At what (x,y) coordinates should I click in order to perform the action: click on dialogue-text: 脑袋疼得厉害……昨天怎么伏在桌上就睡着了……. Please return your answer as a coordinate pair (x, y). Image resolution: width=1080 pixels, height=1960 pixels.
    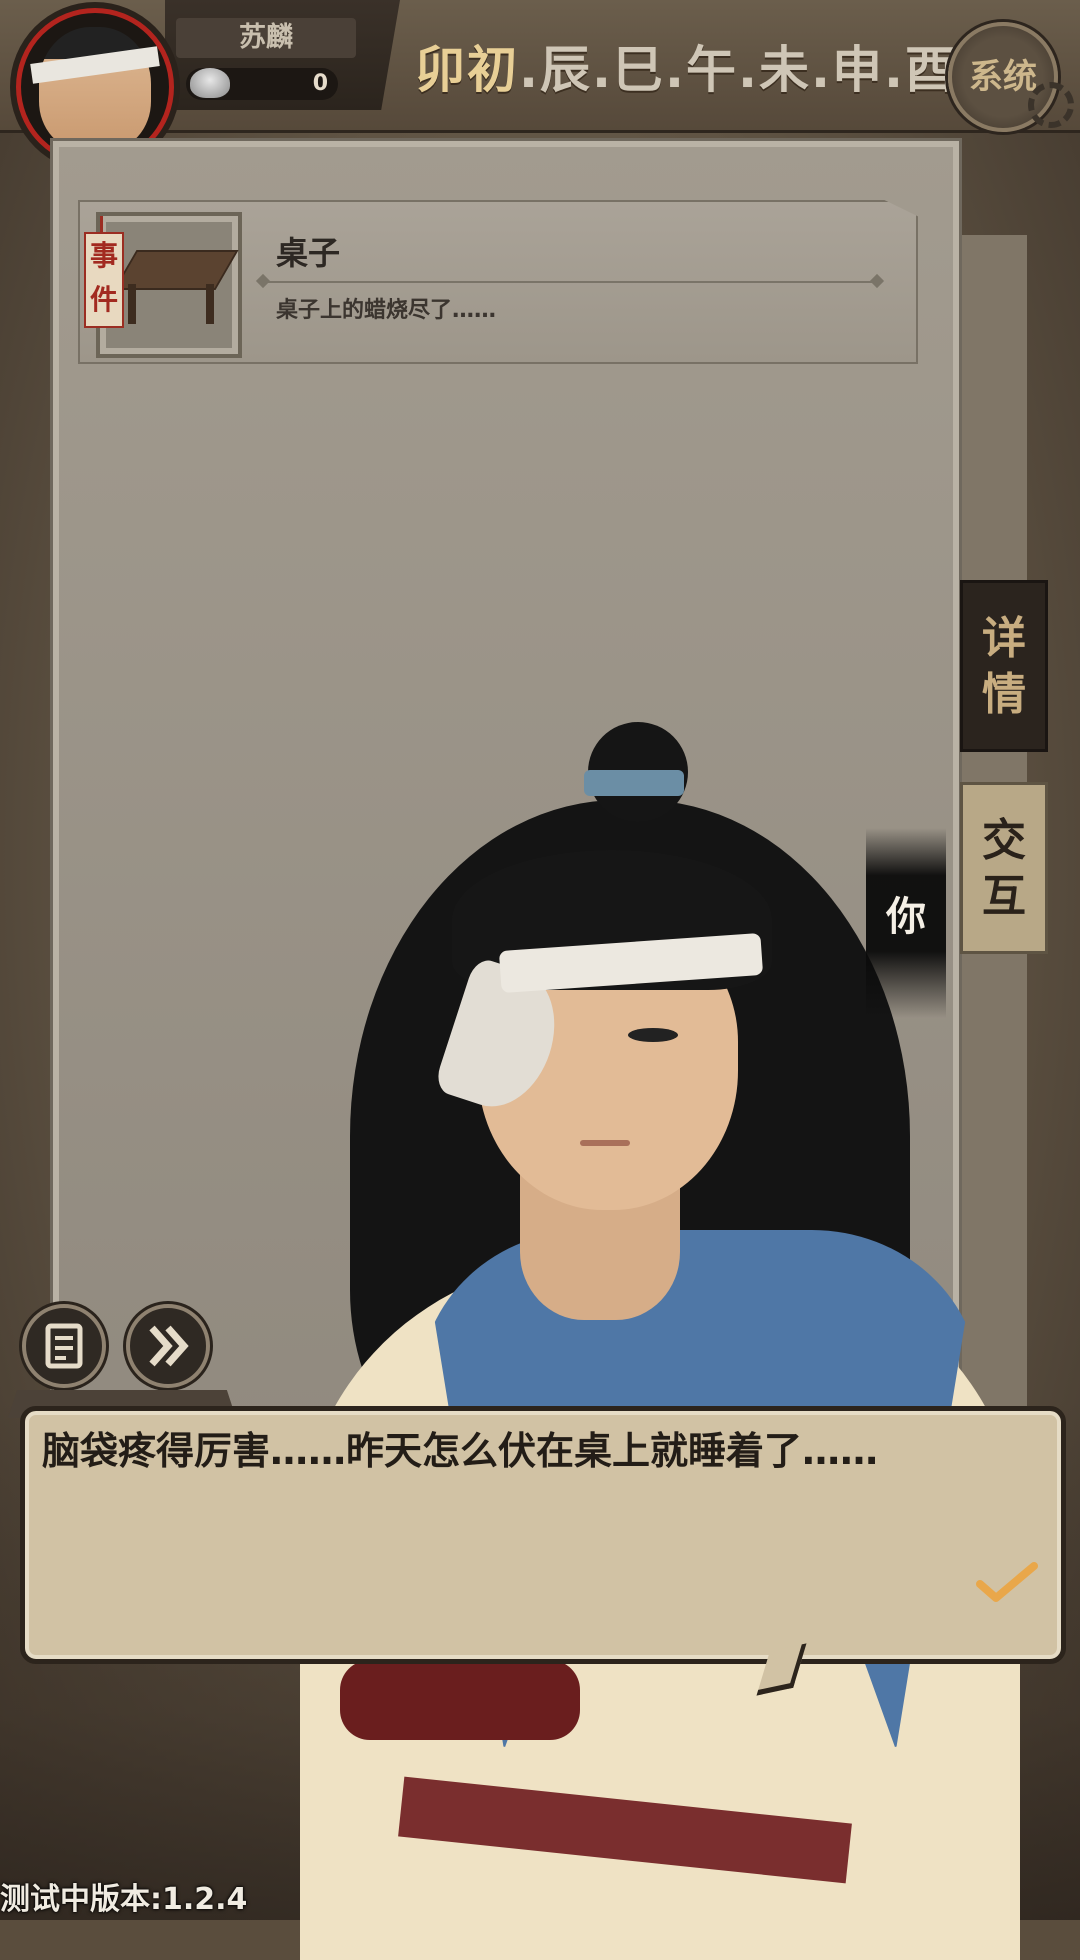
    Looking at the image, I should click on (460, 1451).